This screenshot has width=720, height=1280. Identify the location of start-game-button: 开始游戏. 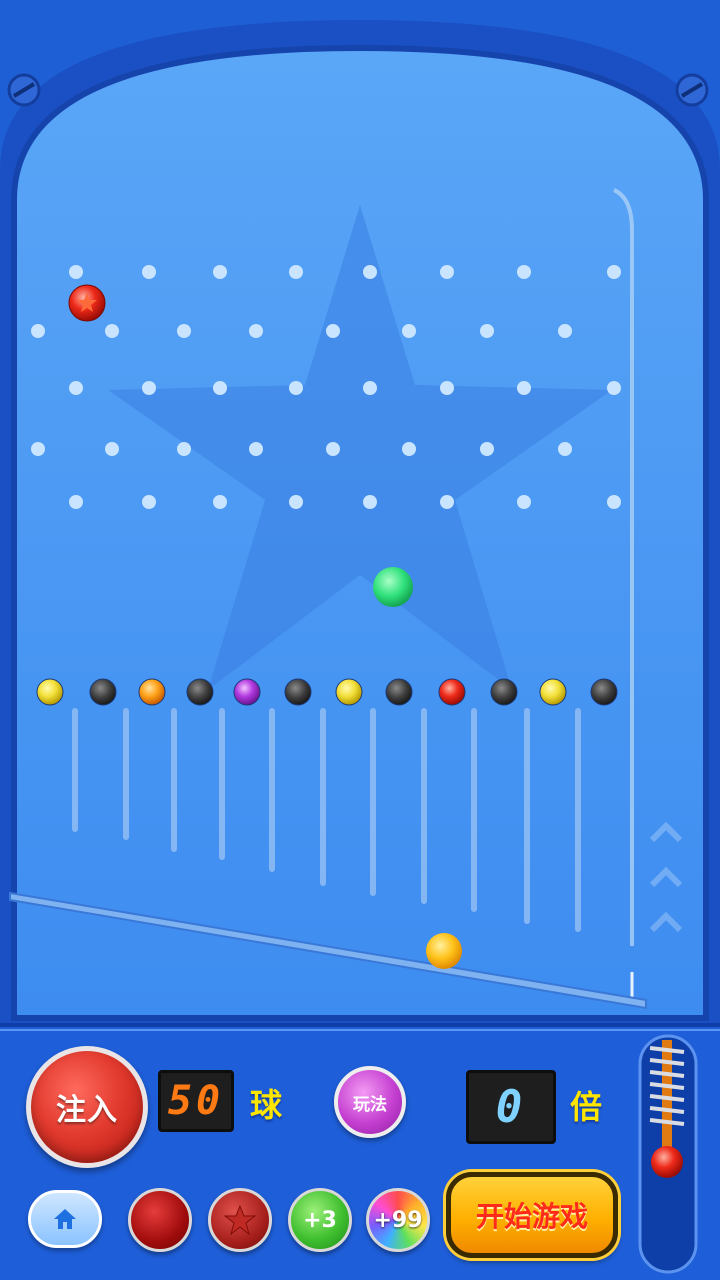
(532, 1215).